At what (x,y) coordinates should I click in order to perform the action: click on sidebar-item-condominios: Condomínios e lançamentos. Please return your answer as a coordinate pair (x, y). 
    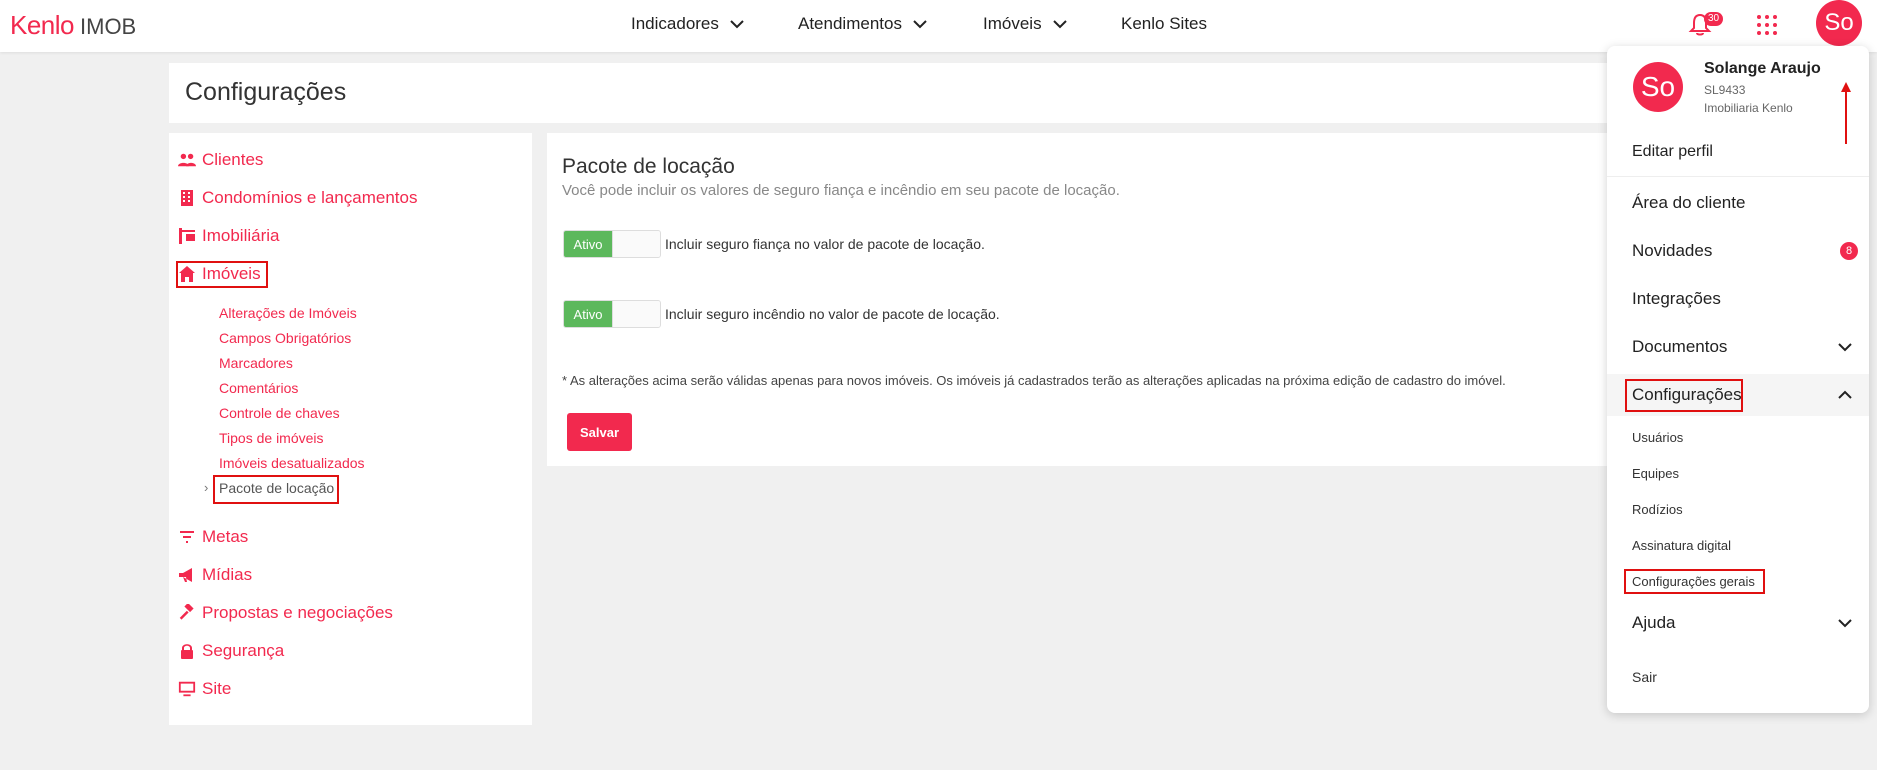
    Looking at the image, I should click on (297, 198).